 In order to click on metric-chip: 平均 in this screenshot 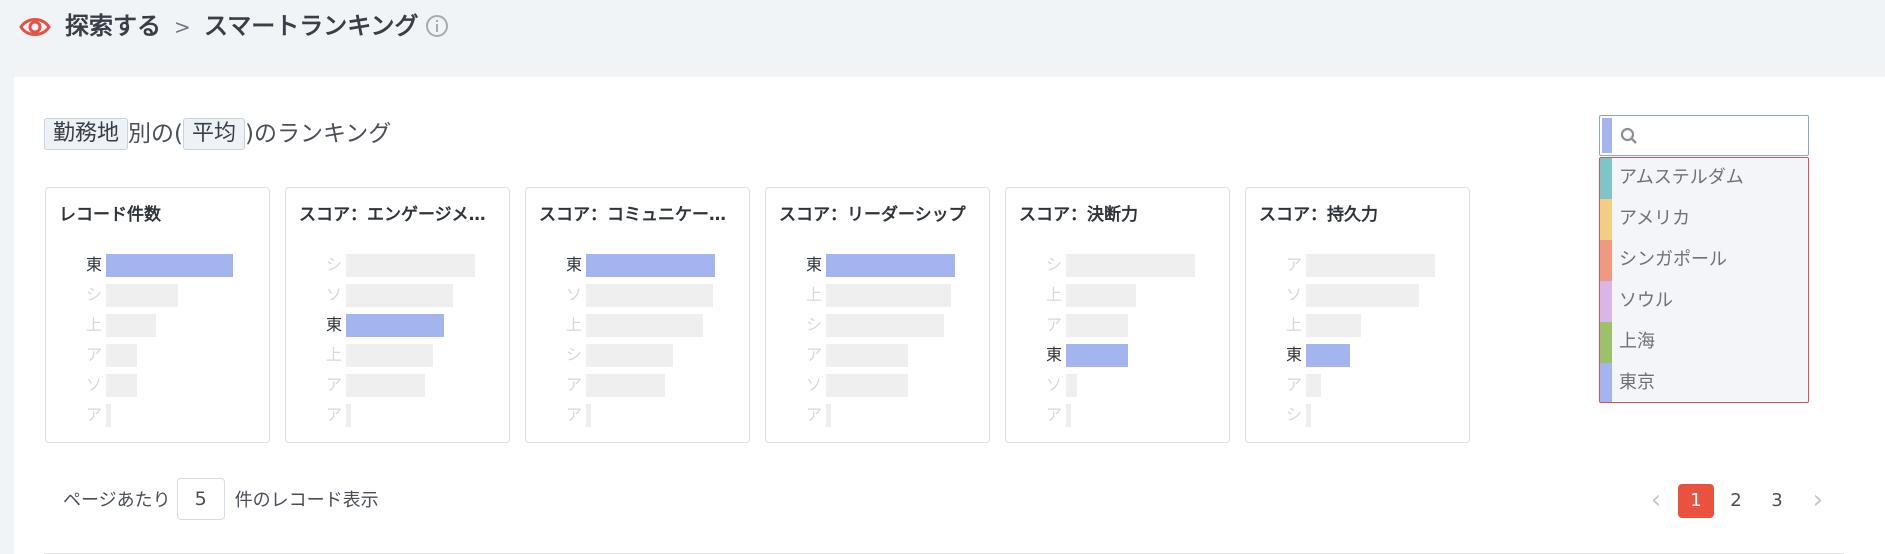, I will do `click(214, 134)`.